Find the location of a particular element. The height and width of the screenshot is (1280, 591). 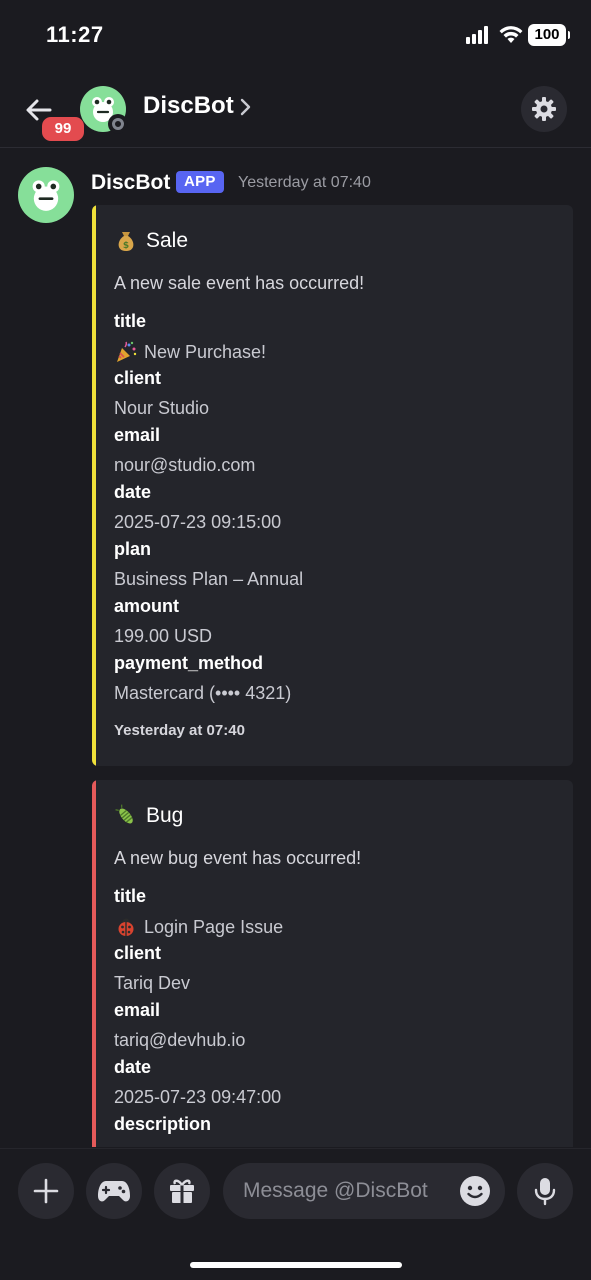

status-time: 11:27 is located at coordinates (75, 34).